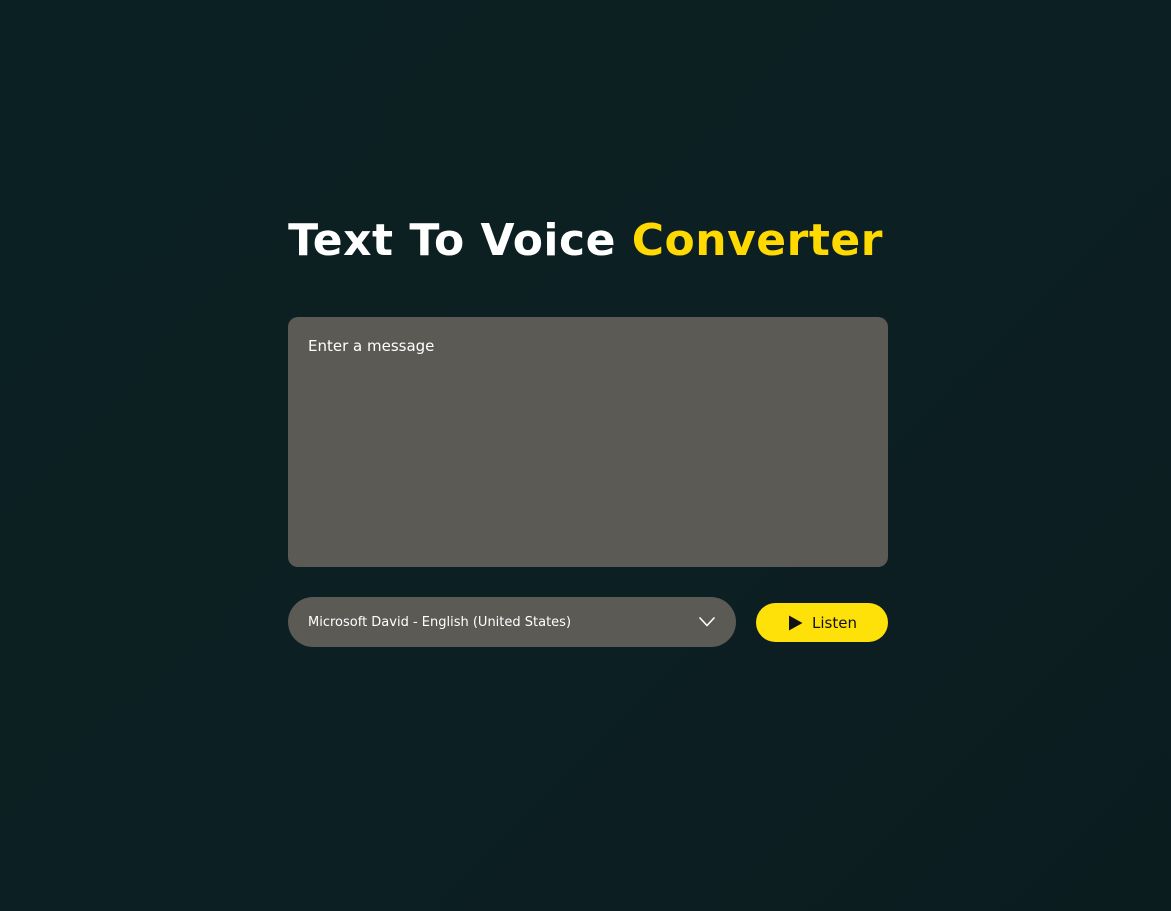  What do you see at coordinates (757, 240) in the screenshot?
I see `title-accent: Converter` at bounding box center [757, 240].